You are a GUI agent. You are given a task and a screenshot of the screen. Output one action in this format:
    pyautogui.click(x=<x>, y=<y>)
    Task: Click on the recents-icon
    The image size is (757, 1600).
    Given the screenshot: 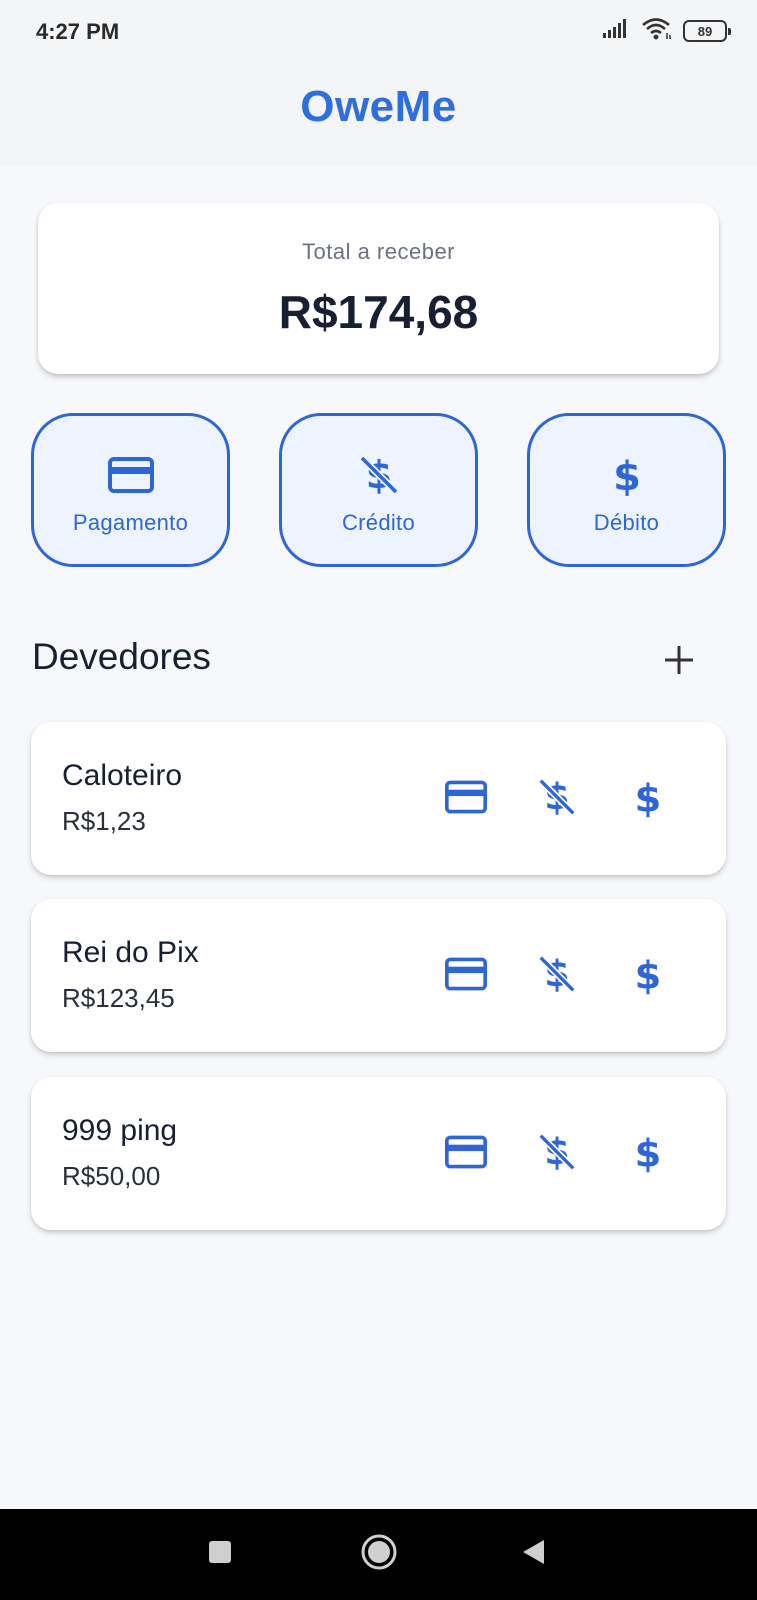 What is the action you would take?
    pyautogui.click(x=220, y=1554)
    